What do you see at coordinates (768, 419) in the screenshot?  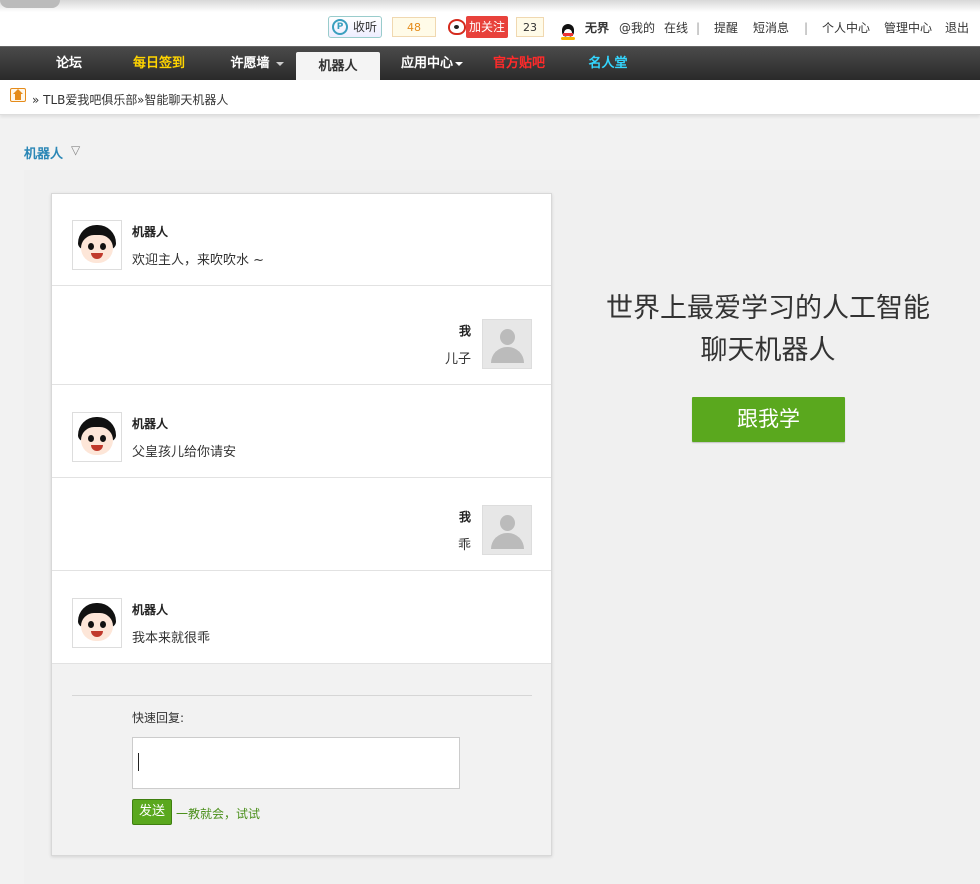 I see `learn-from-me-button: 跟我学` at bounding box center [768, 419].